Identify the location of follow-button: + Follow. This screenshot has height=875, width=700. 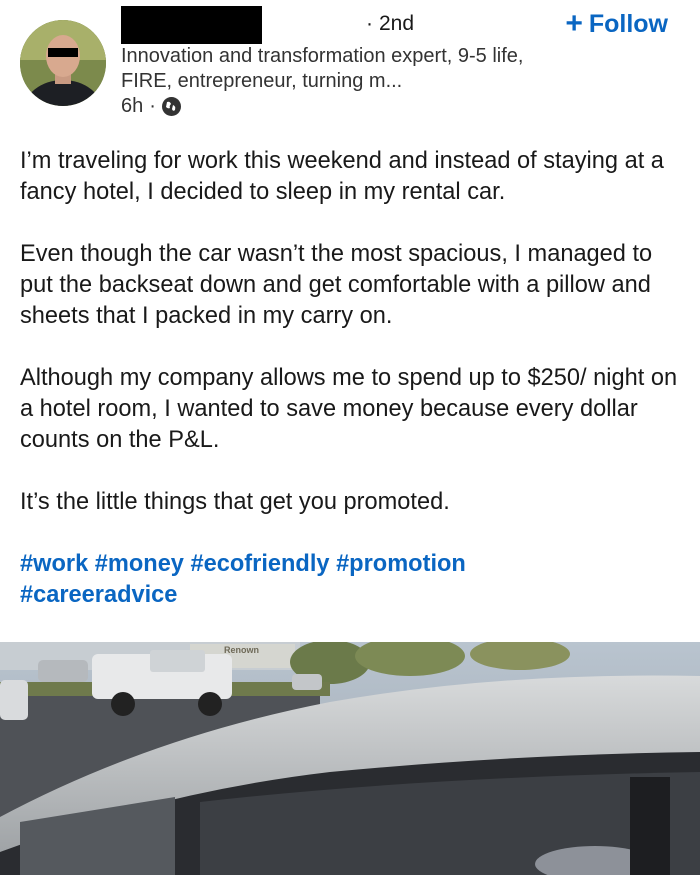
(616, 23).